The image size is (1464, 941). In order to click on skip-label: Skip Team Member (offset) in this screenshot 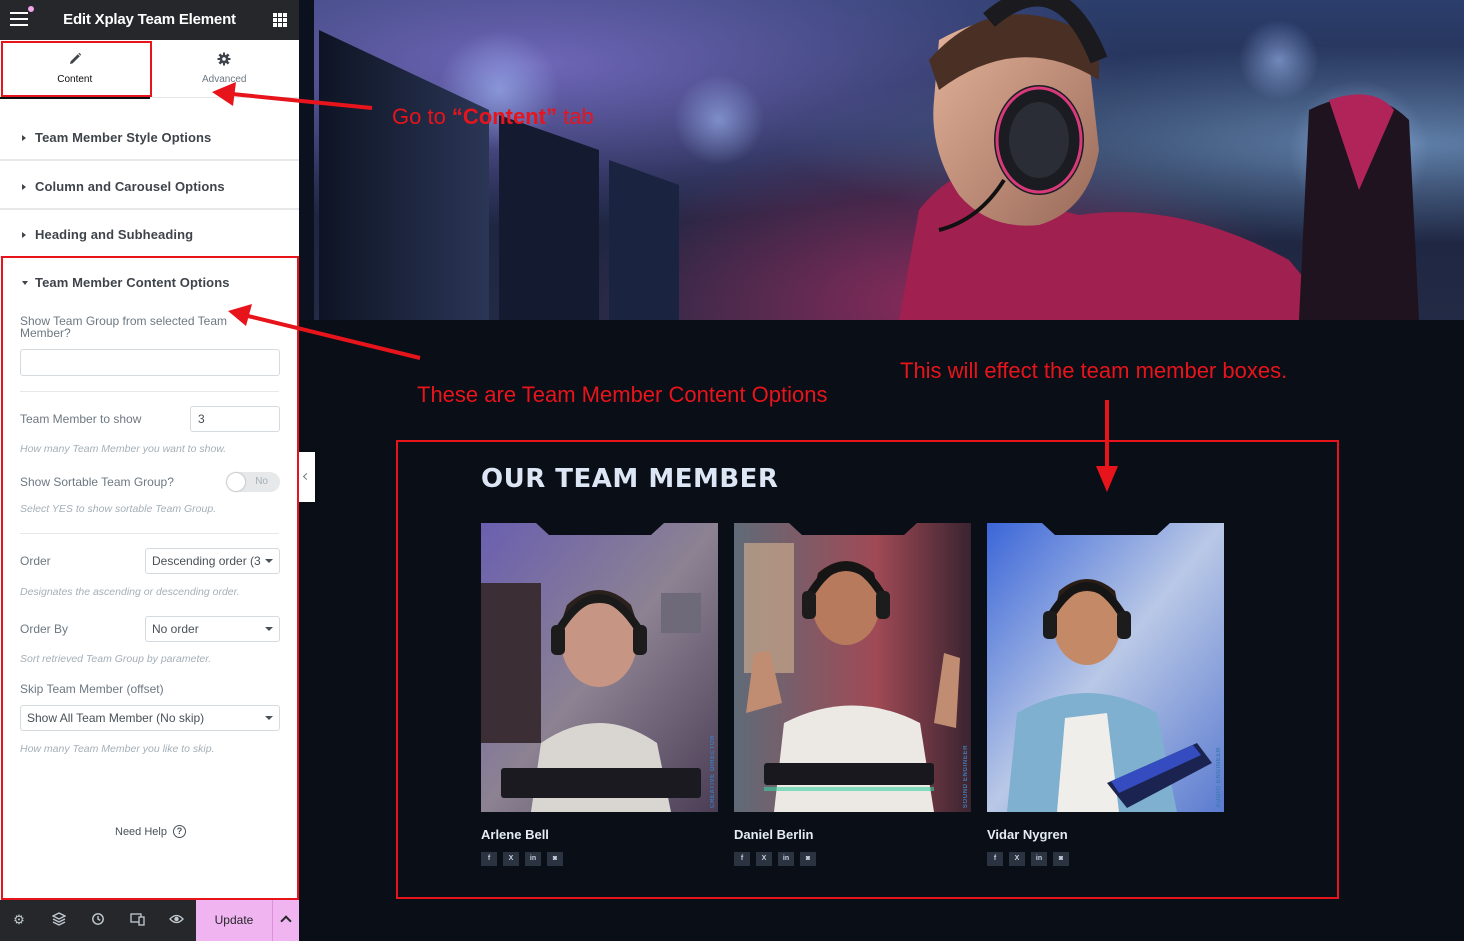, I will do `click(92, 689)`.